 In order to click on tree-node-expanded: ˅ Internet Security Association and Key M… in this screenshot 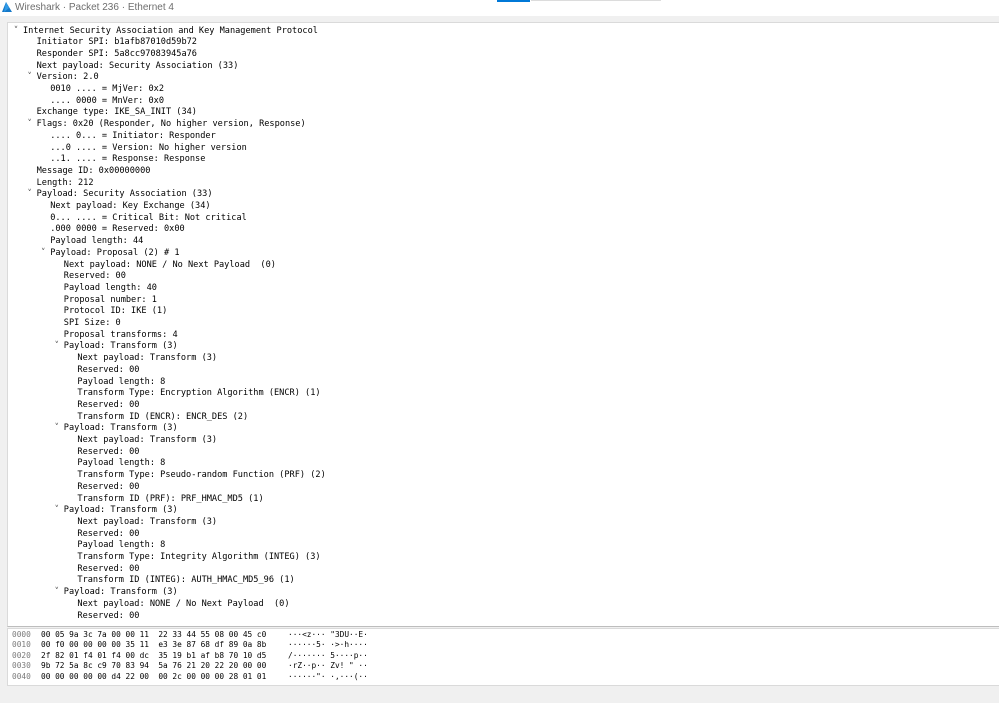, I will do `click(503, 32)`.